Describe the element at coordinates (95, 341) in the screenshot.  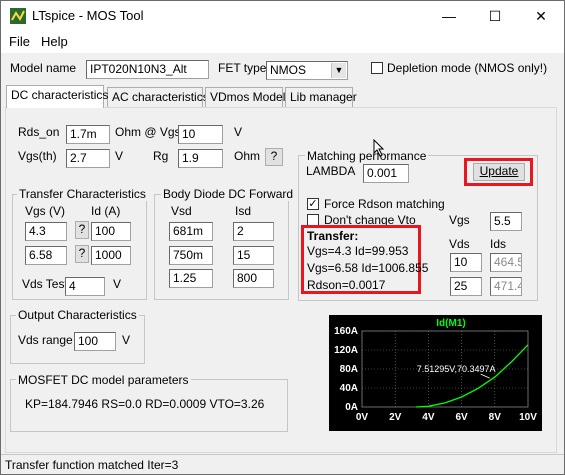
I see `vds-range-input: 100` at that location.